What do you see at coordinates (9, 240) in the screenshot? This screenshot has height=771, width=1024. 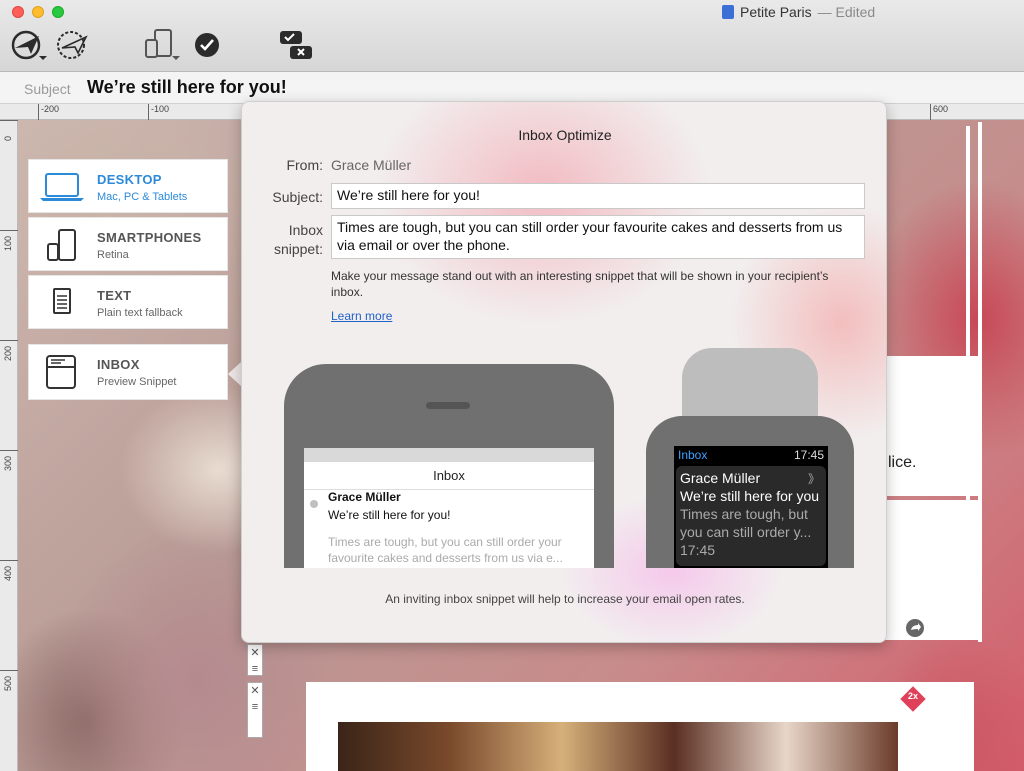 I see `ruler-tick: 100` at bounding box center [9, 240].